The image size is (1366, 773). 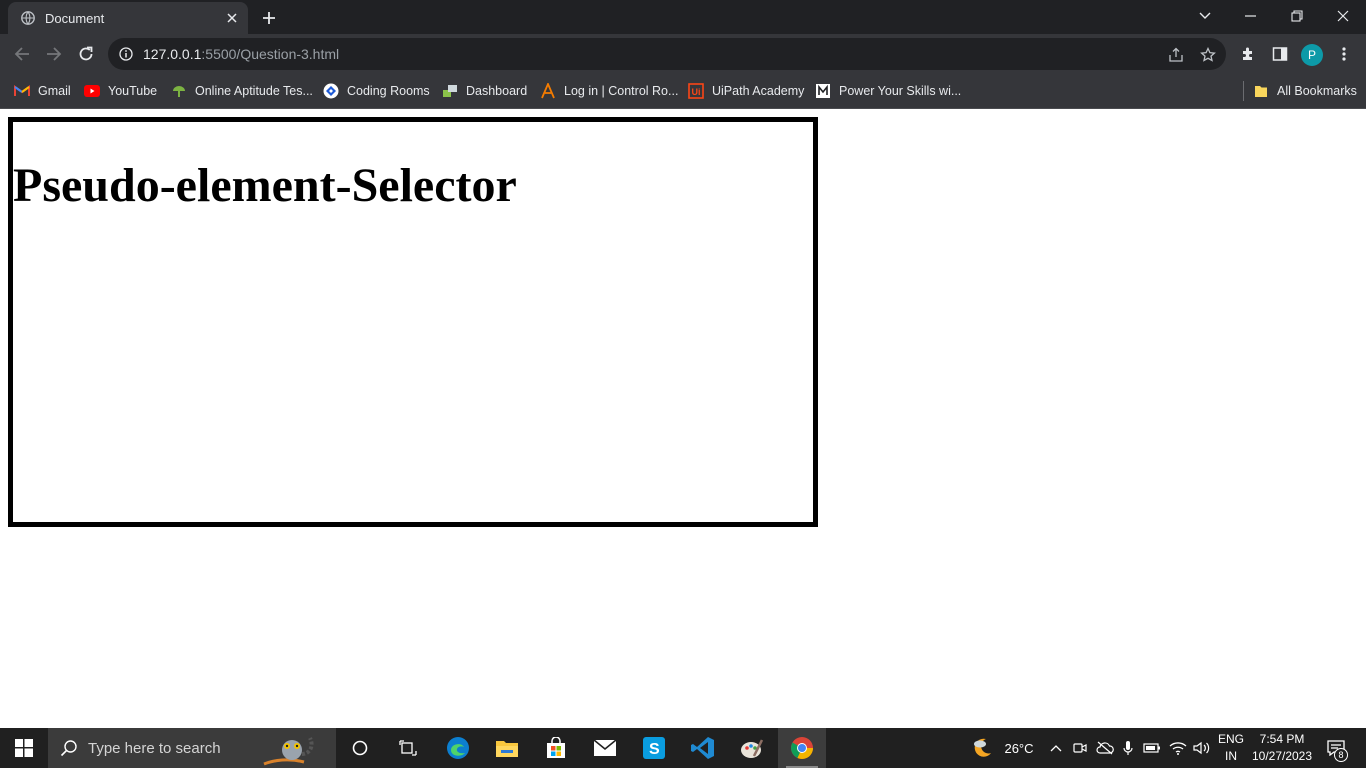 What do you see at coordinates (1105, 748) in the screenshot?
I see `onedrive-button` at bounding box center [1105, 748].